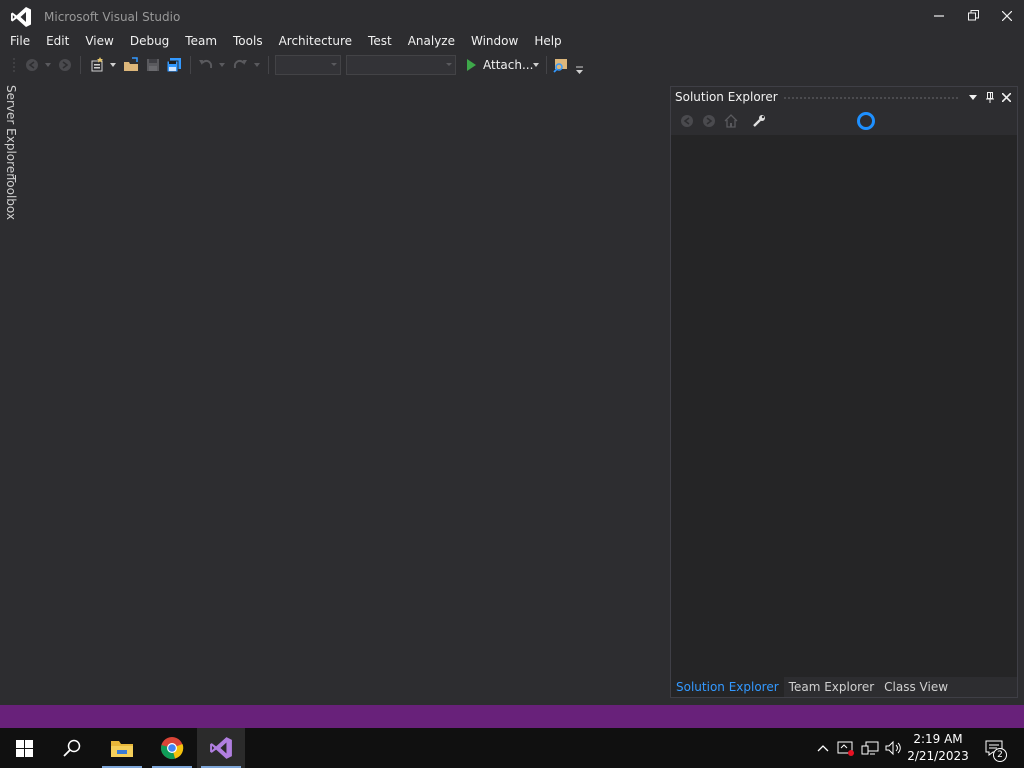  What do you see at coordinates (1000, 755) in the screenshot?
I see `notification-count-badge: 2` at bounding box center [1000, 755].